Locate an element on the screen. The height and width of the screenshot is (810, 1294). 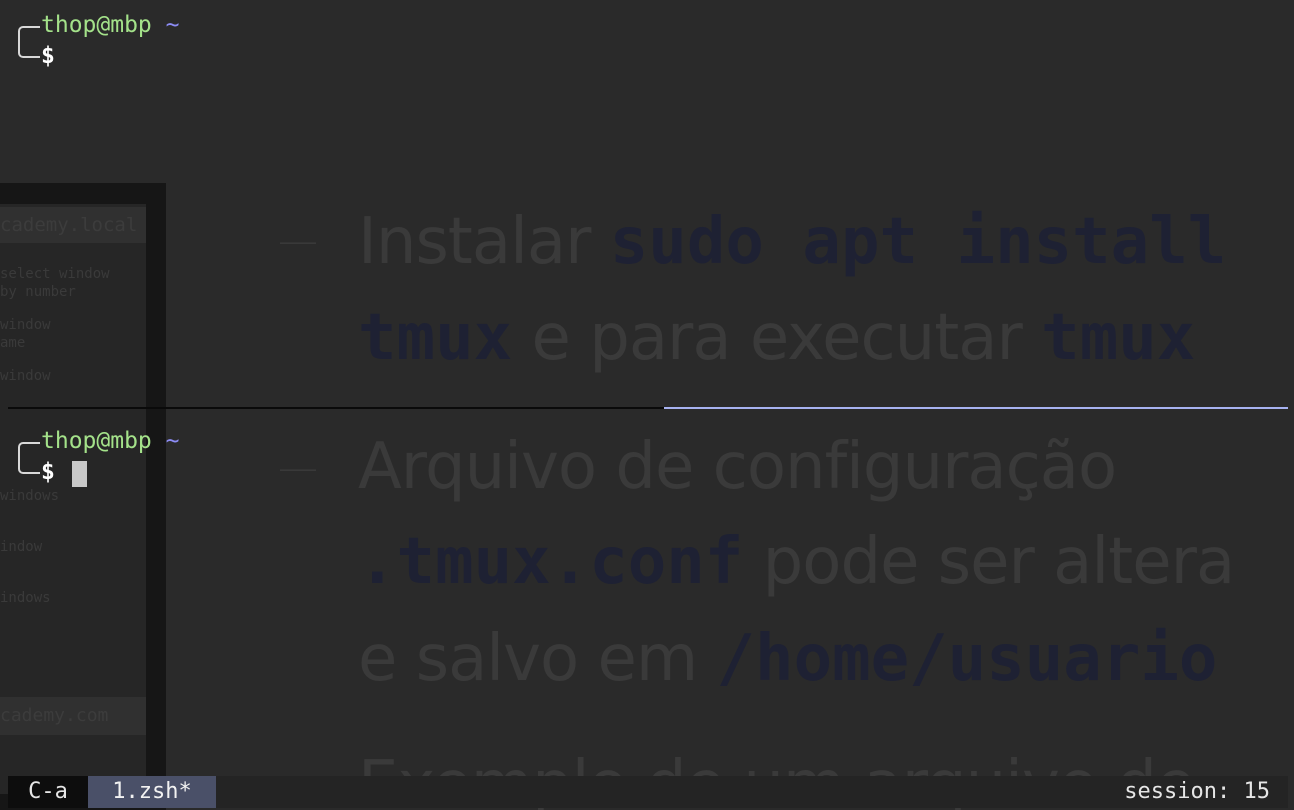
prefix-key-indicator: C-a is located at coordinates (48, 792).